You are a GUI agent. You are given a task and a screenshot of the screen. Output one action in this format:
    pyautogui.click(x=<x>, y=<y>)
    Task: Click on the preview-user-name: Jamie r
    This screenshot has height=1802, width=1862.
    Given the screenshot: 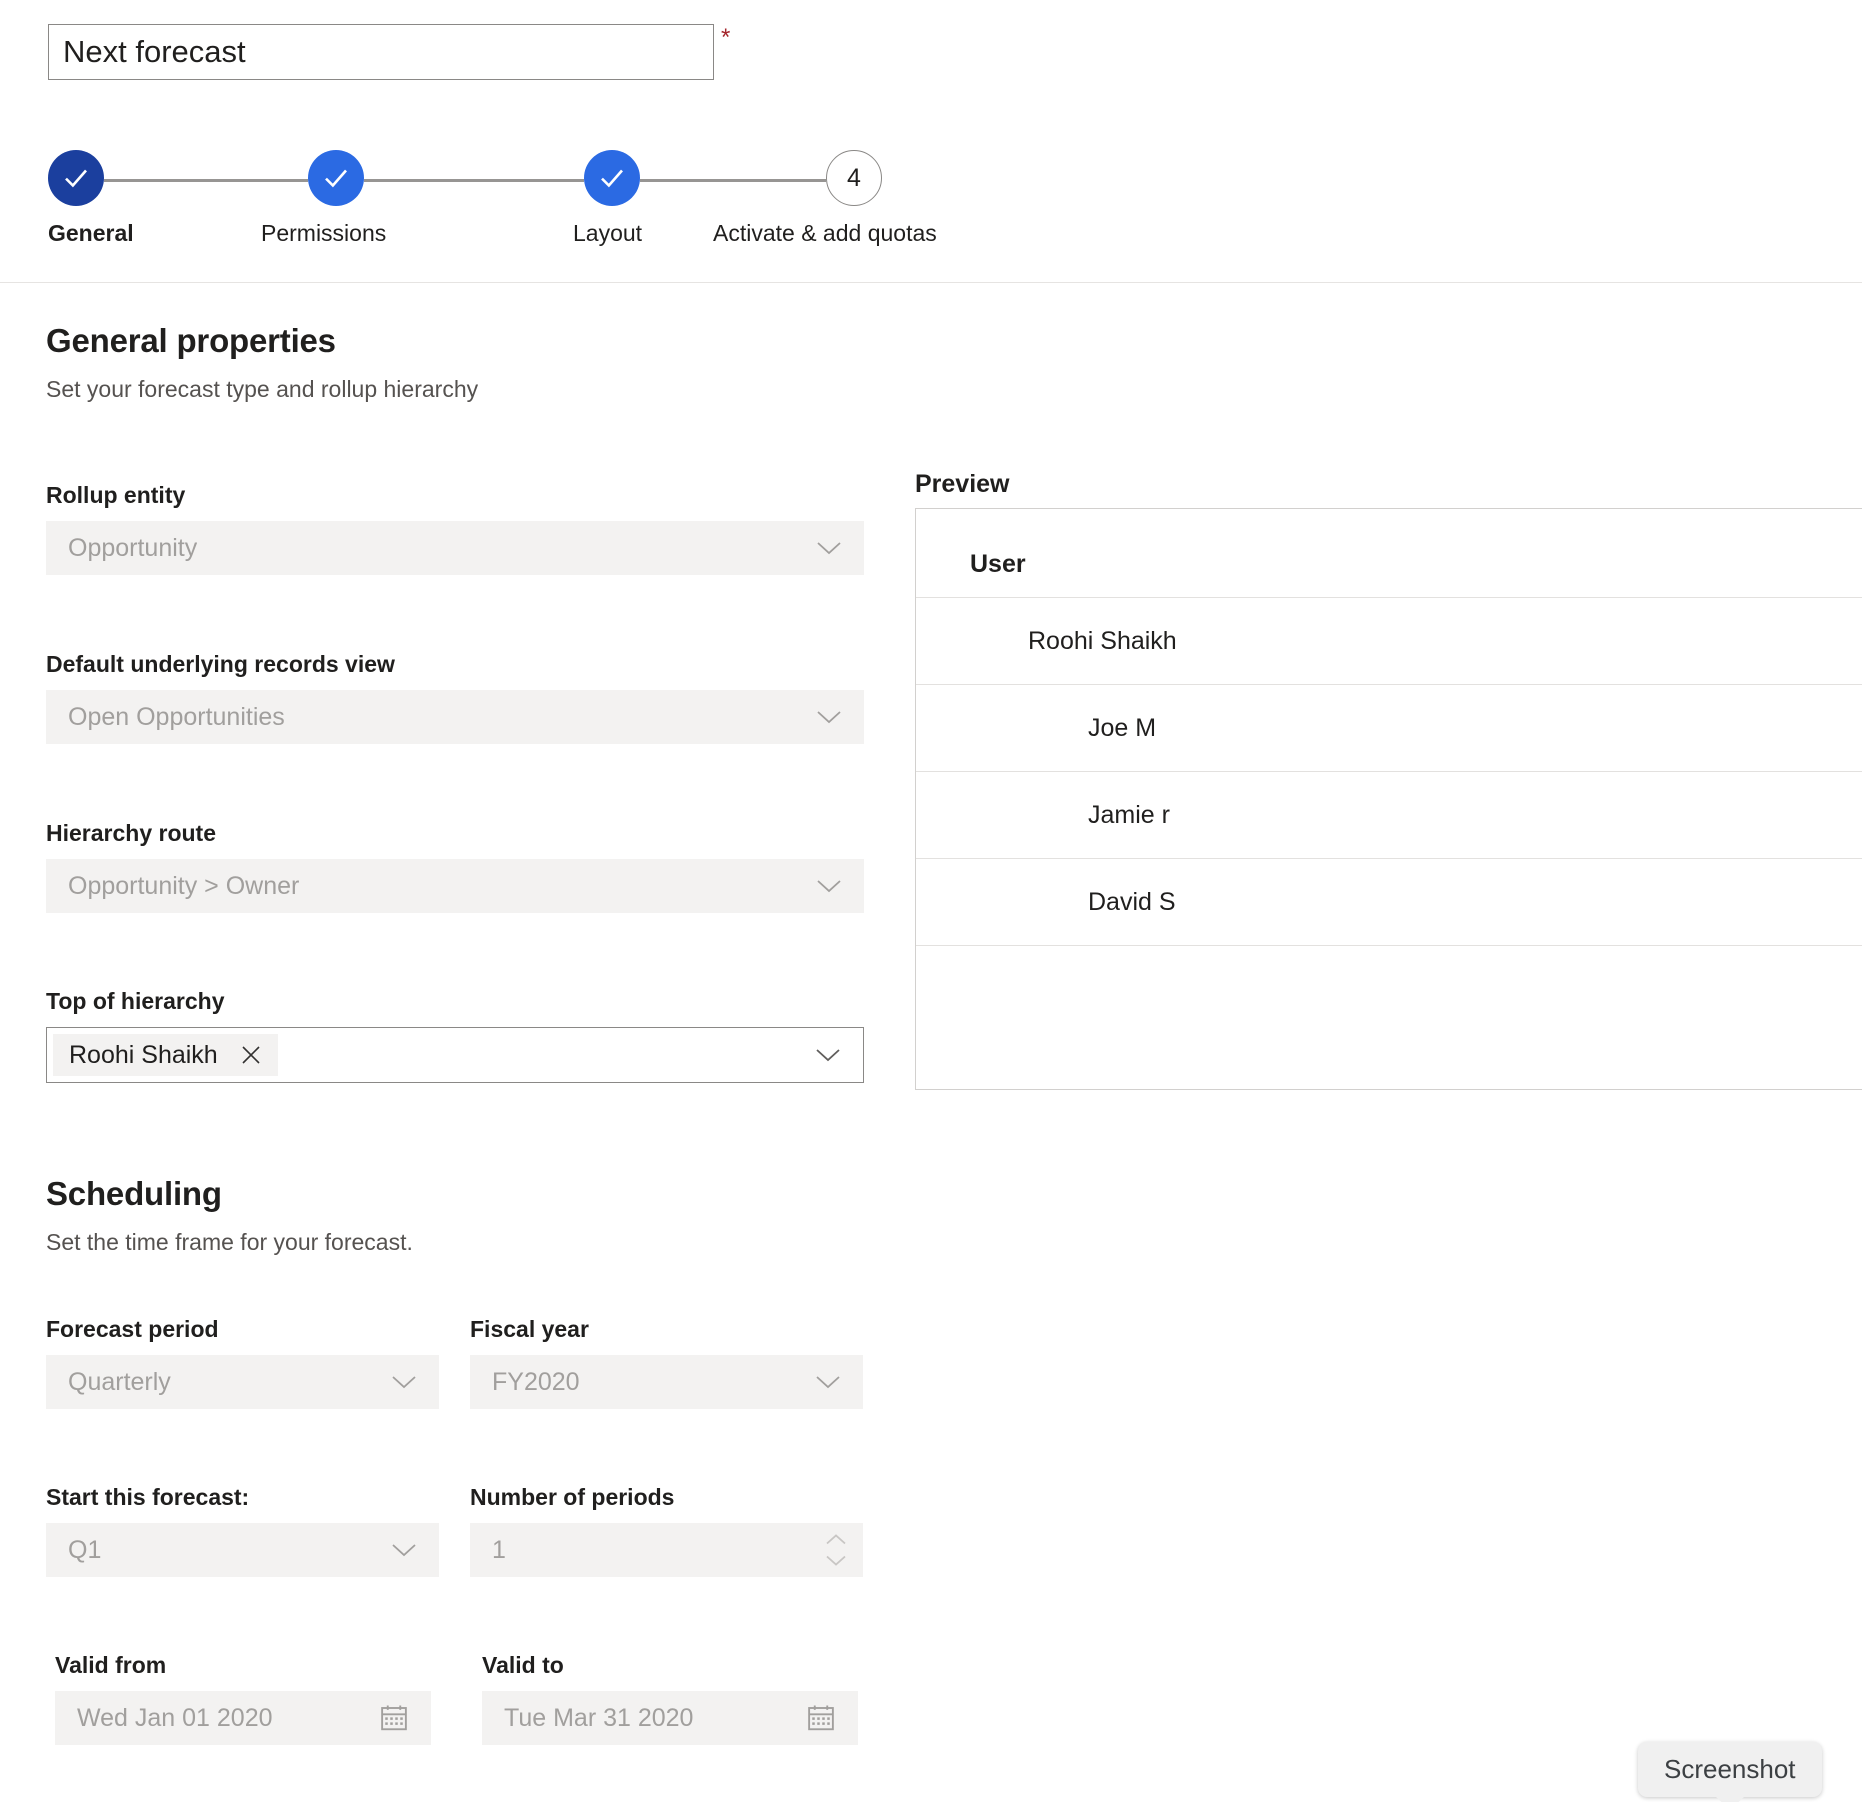 What is the action you would take?
    pyautogui.click(x=1129, y=814)
    